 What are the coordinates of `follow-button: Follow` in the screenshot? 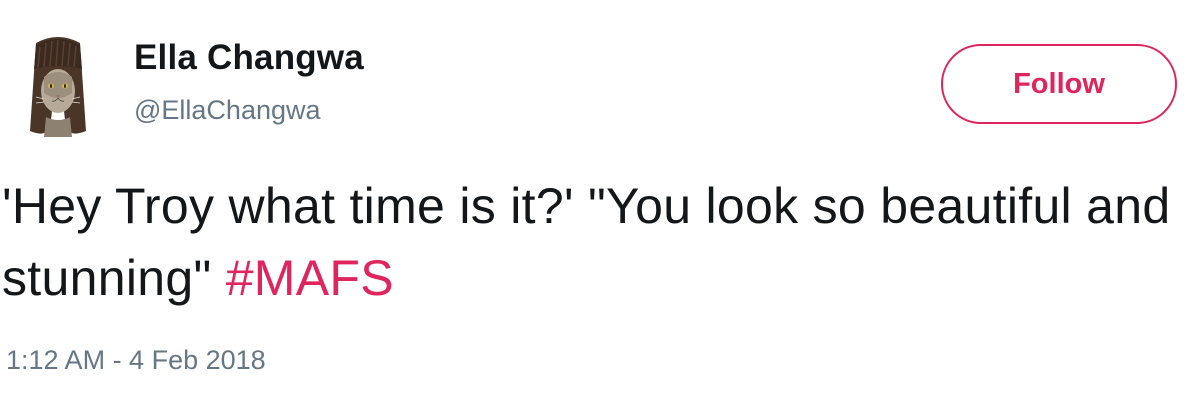 It's located at (1059, 84).